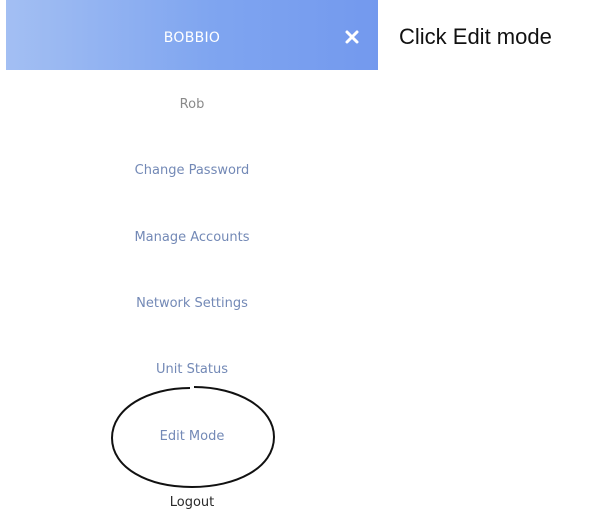 The height and width of the screenshot is (515, 606). I want to click on instruction-text: Click Edit mode, so click(475, 36).